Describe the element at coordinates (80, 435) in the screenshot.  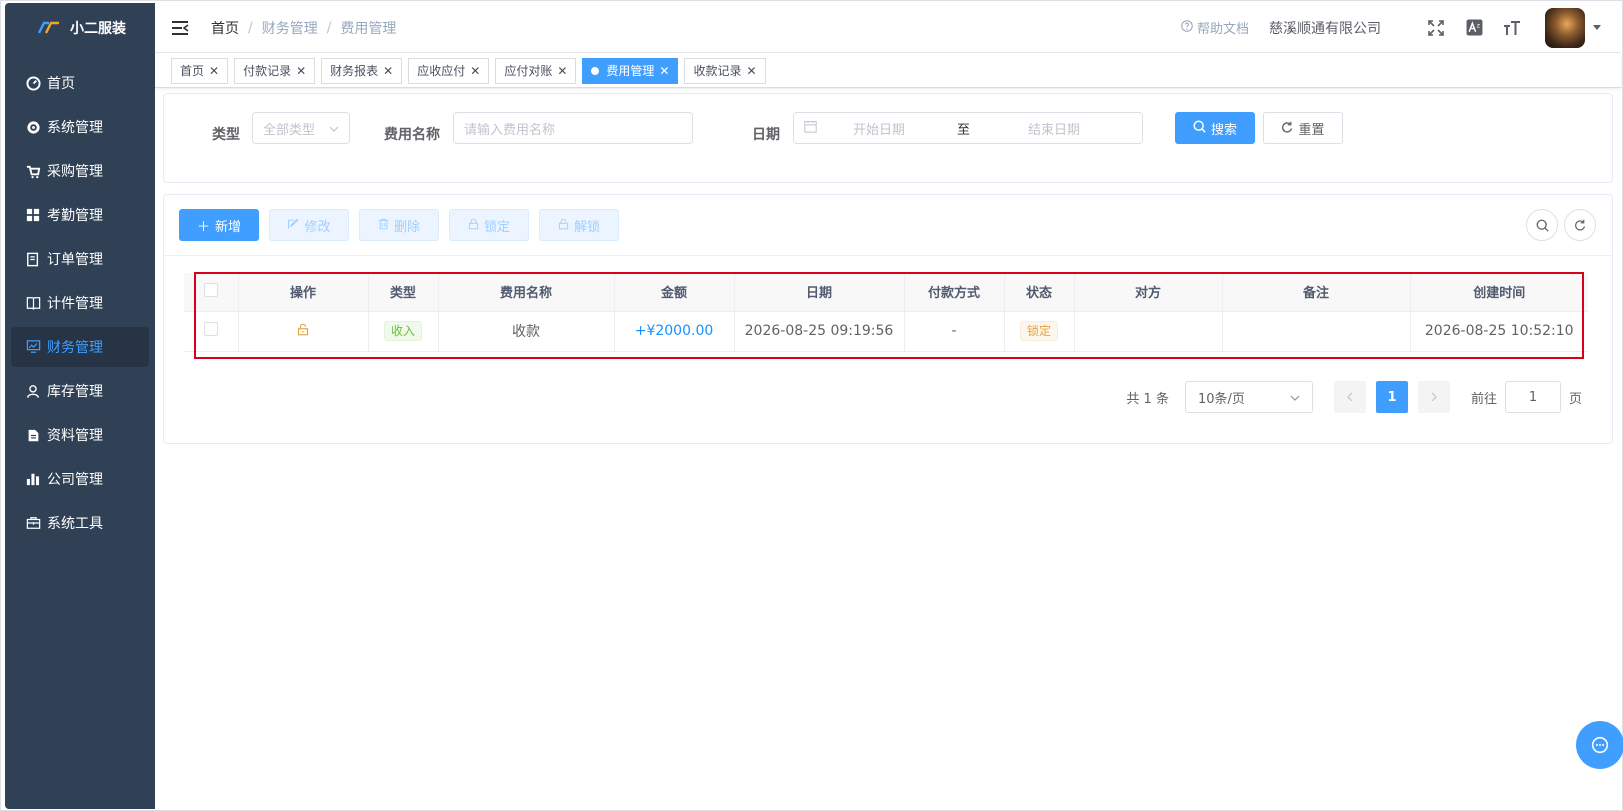
I see `sidebar-item-materials: 资料管理` at that location.